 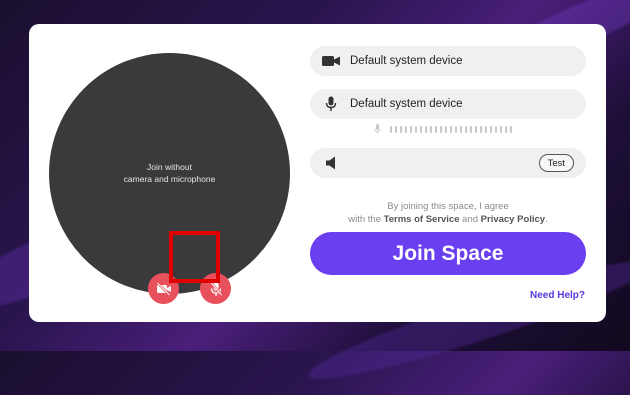 I want to click on camera-device-value: Default system device, so click(x=406, y=61).